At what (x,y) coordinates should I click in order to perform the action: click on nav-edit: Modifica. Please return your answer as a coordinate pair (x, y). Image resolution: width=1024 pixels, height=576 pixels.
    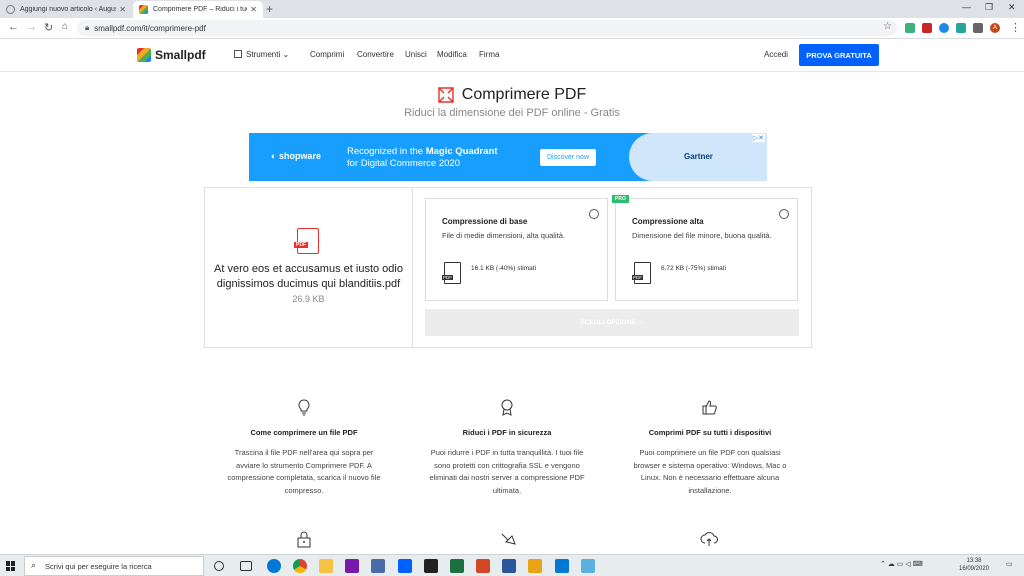
    Looking at the image, I should click on (452, 54).